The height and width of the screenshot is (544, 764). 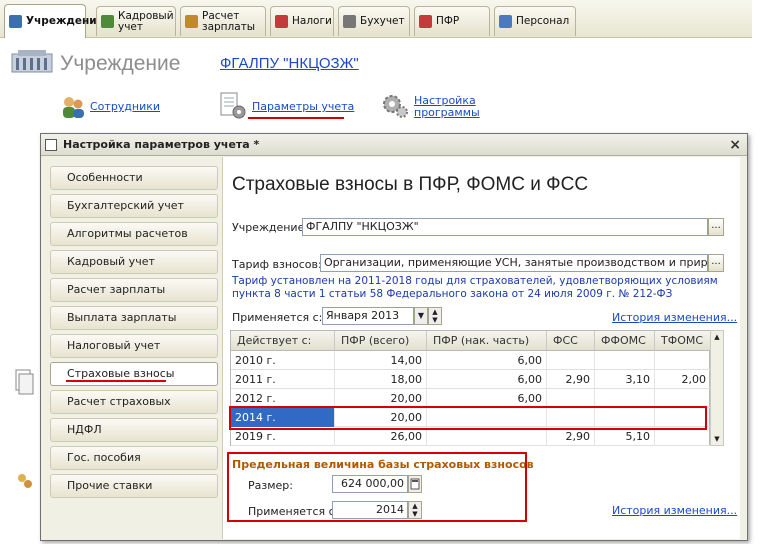 I want to click on table-row: 2011 г. 18,00 6,00 2,90 3,10 2,00, so click(x=471, y=379).